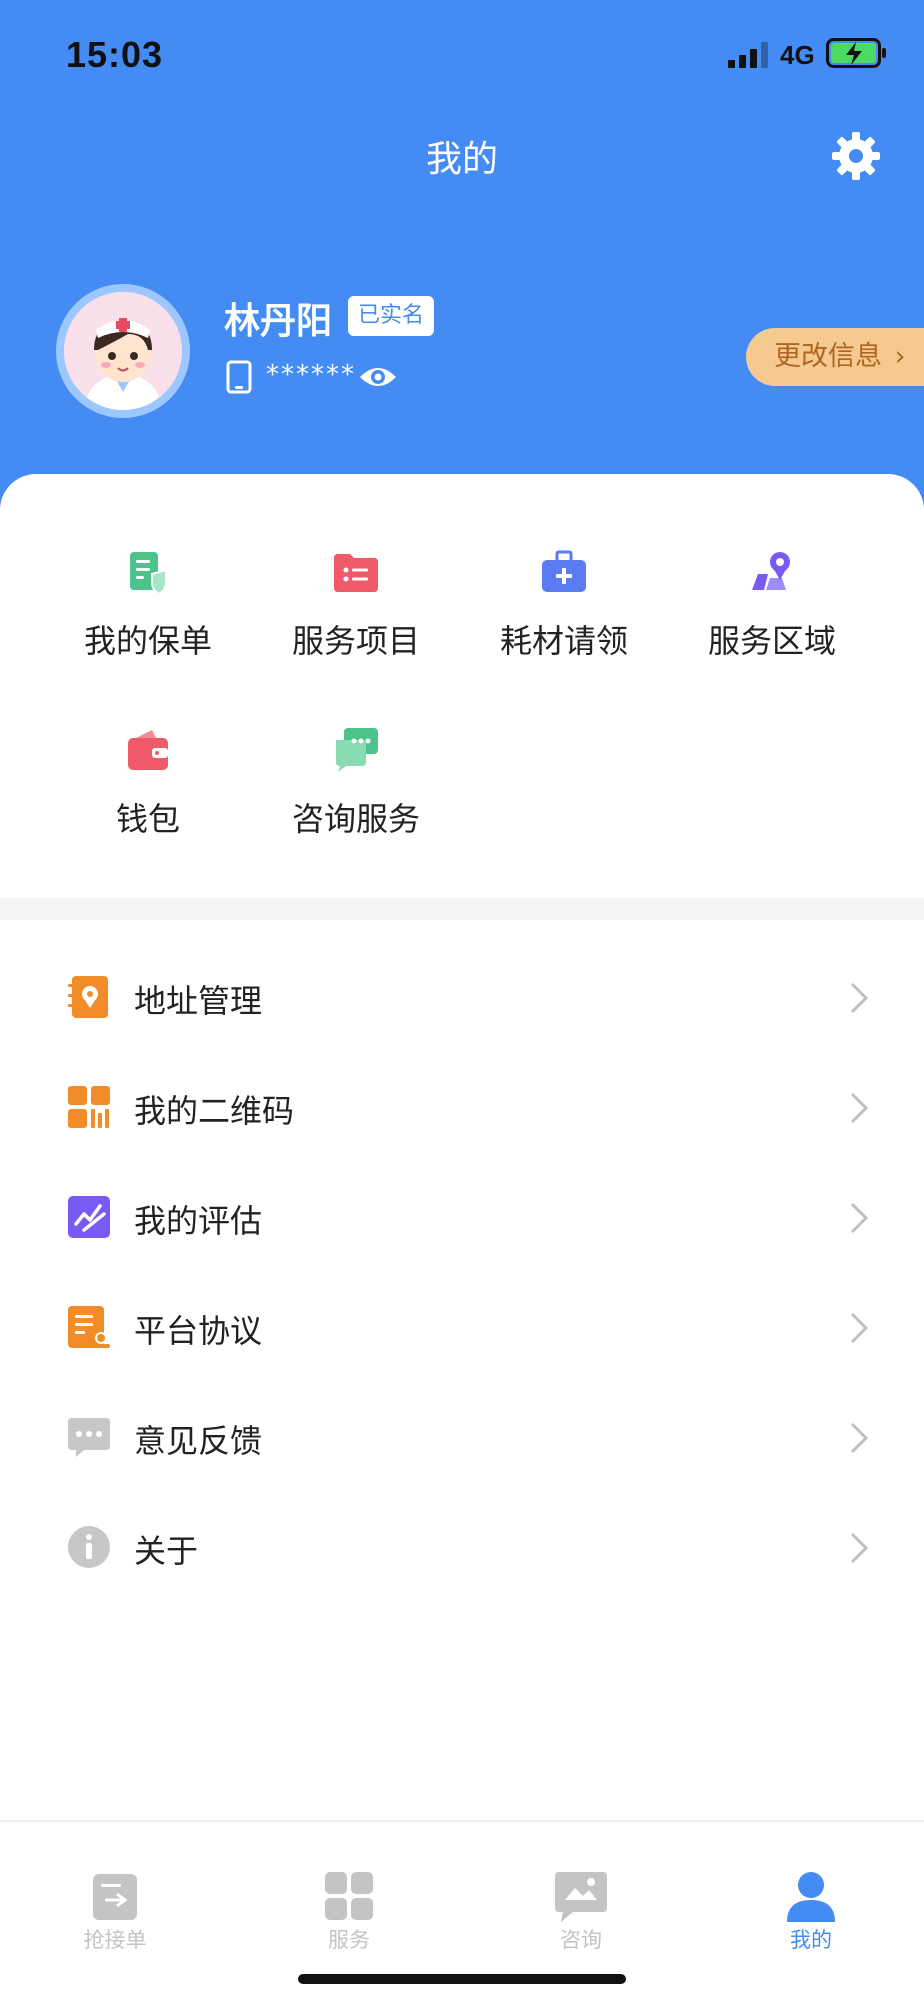  I want to click on phone-icon, so click(239, 377).